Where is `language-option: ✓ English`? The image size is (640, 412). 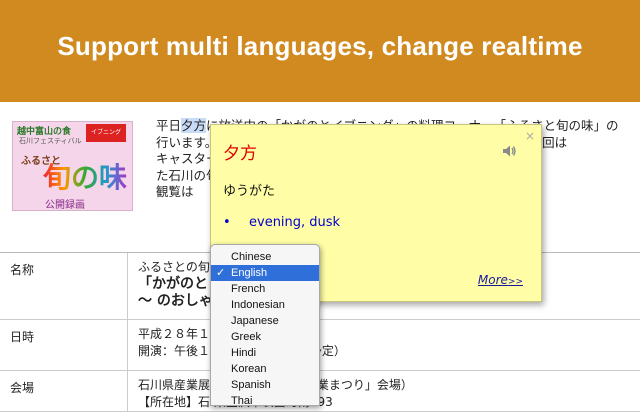 language-option: ✓ English is located at coordinates (265, 273).